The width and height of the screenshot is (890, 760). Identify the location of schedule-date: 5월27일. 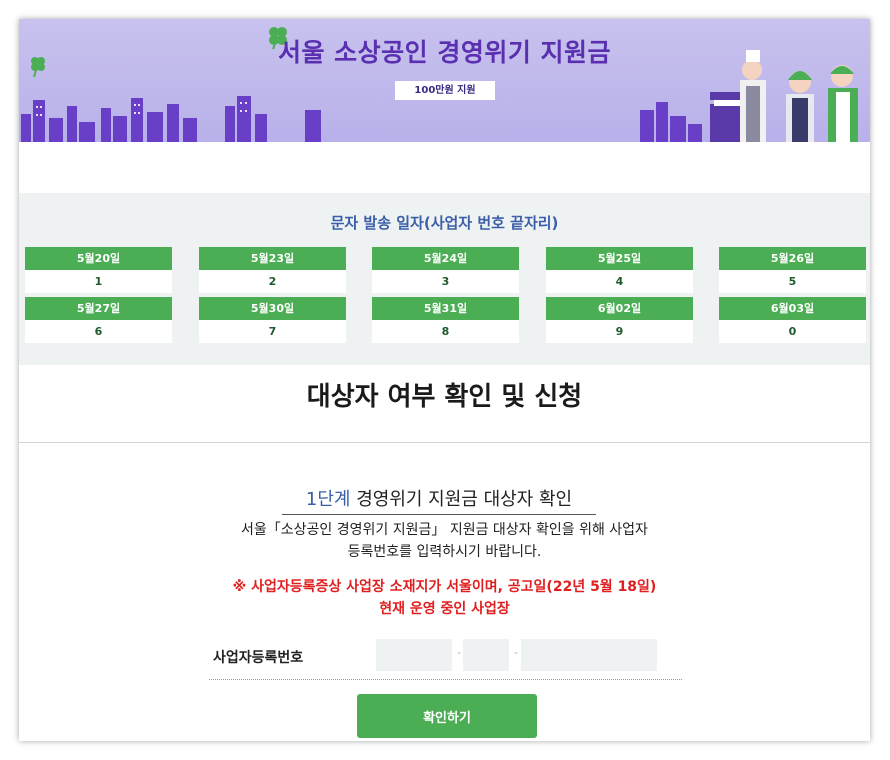
(98, 308).